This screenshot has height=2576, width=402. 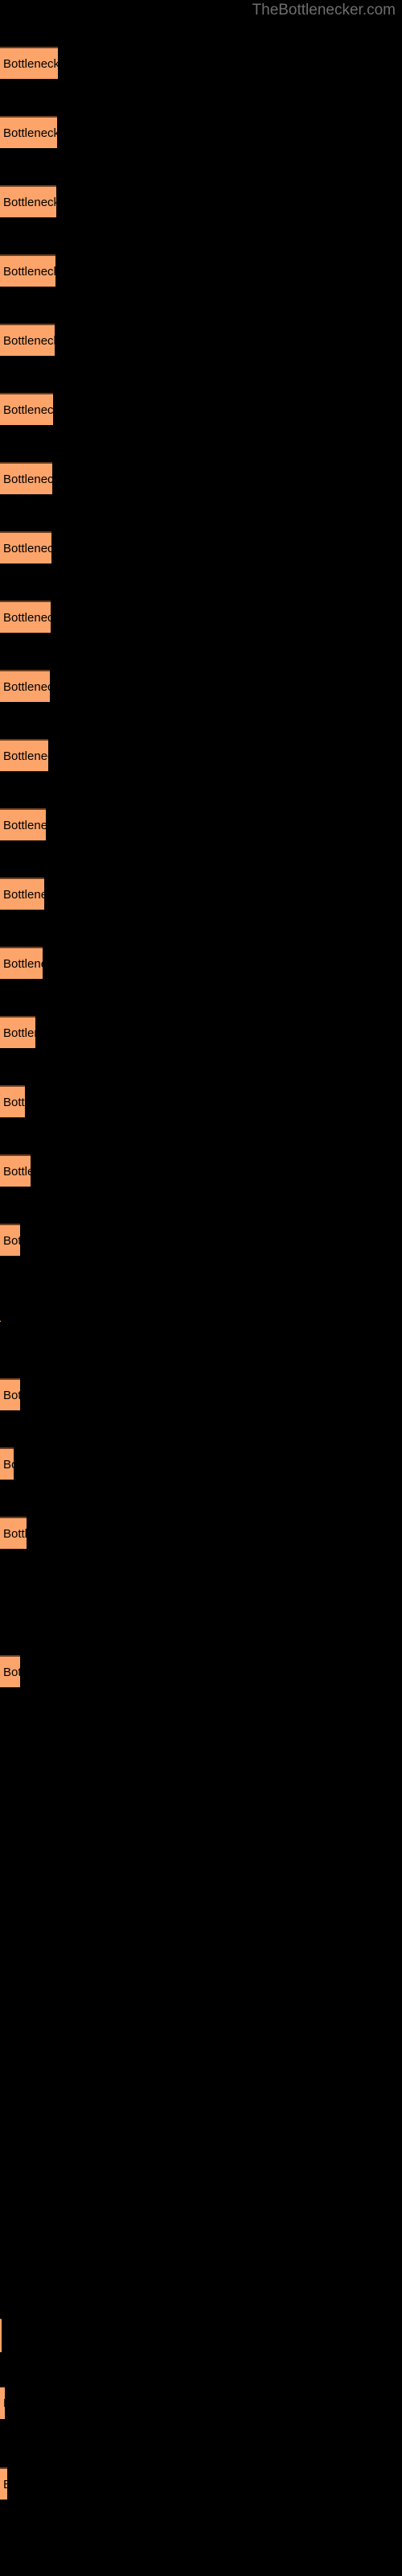 What do you see at coordinates (324, 10) in the screenshot?
I see `site-watermark: TheBottlenecker.com` at bounding box center [324, 10].